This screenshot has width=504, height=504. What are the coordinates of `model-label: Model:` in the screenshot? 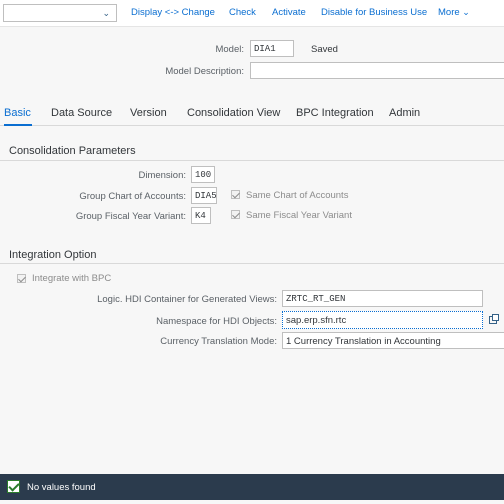 It's located at (229, 49).